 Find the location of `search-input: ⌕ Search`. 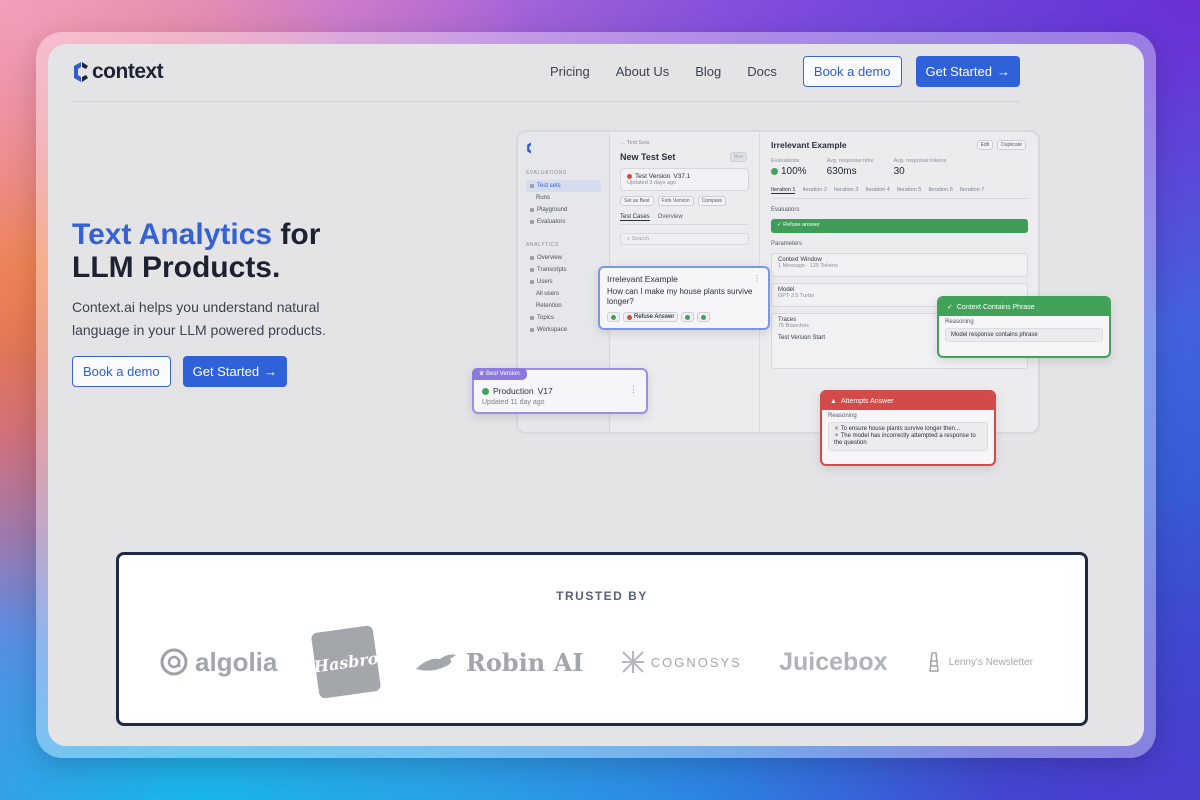

search-input: ⌕ Search is located at coordinates (684, 239).